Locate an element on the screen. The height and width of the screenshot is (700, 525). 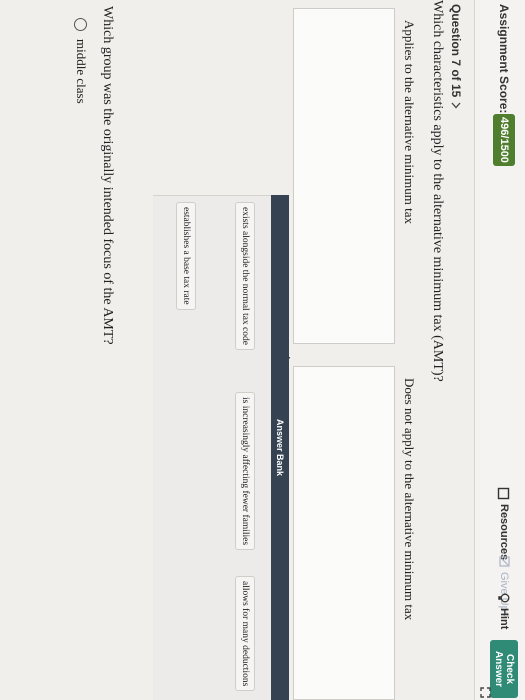
answer-chip: establishes a base tax rate is located at coordinates (186, 256).